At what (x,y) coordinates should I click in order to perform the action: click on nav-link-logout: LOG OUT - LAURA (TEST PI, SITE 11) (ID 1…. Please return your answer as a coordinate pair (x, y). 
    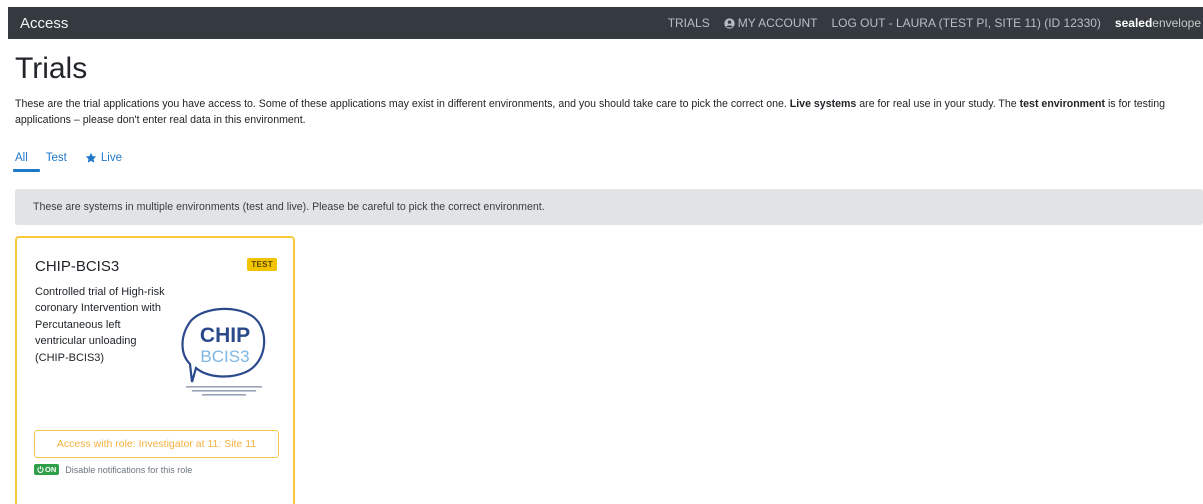
    Looking at the image, I should click on (966, 23).